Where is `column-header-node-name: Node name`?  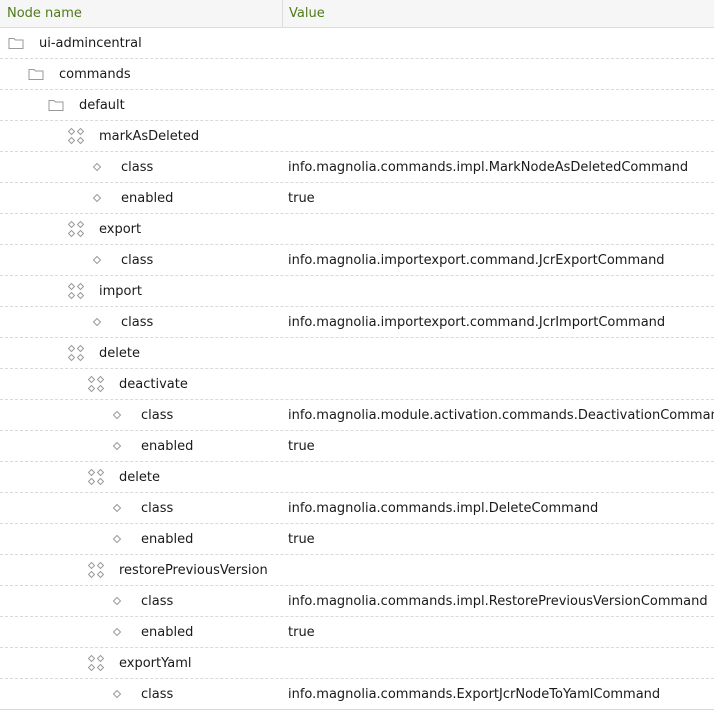
column-header-node-name: Node name is located at coordinates (141, 13).